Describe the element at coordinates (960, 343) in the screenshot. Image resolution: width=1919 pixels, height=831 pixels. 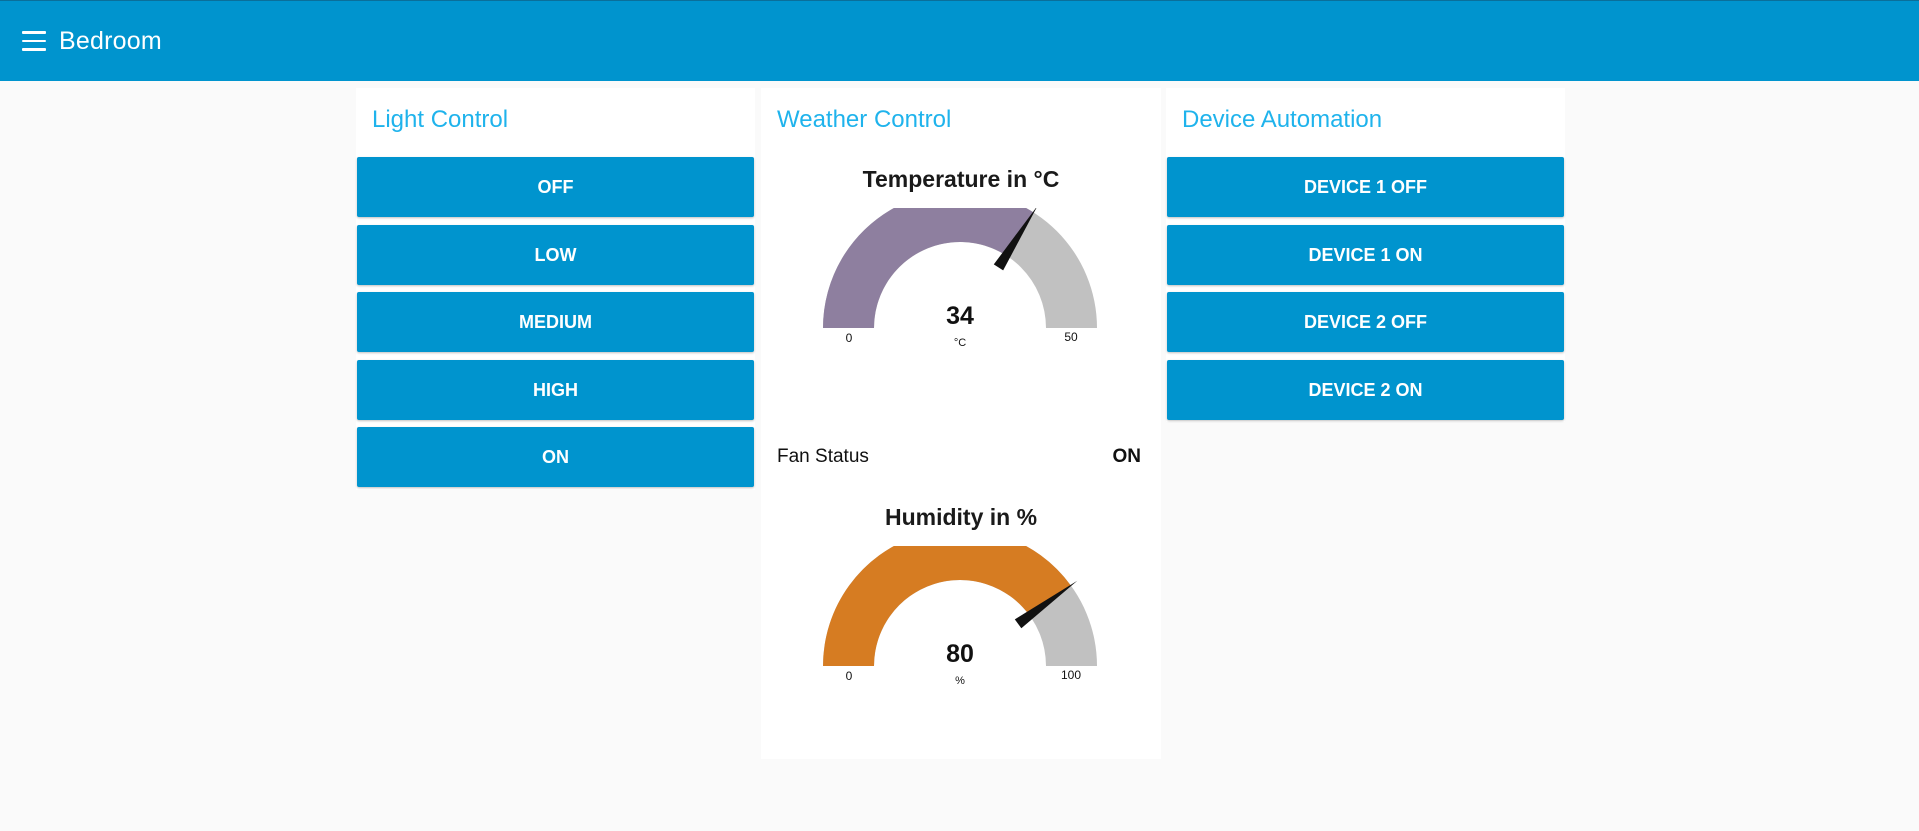
I see `temperature-unit: °C` at that location.